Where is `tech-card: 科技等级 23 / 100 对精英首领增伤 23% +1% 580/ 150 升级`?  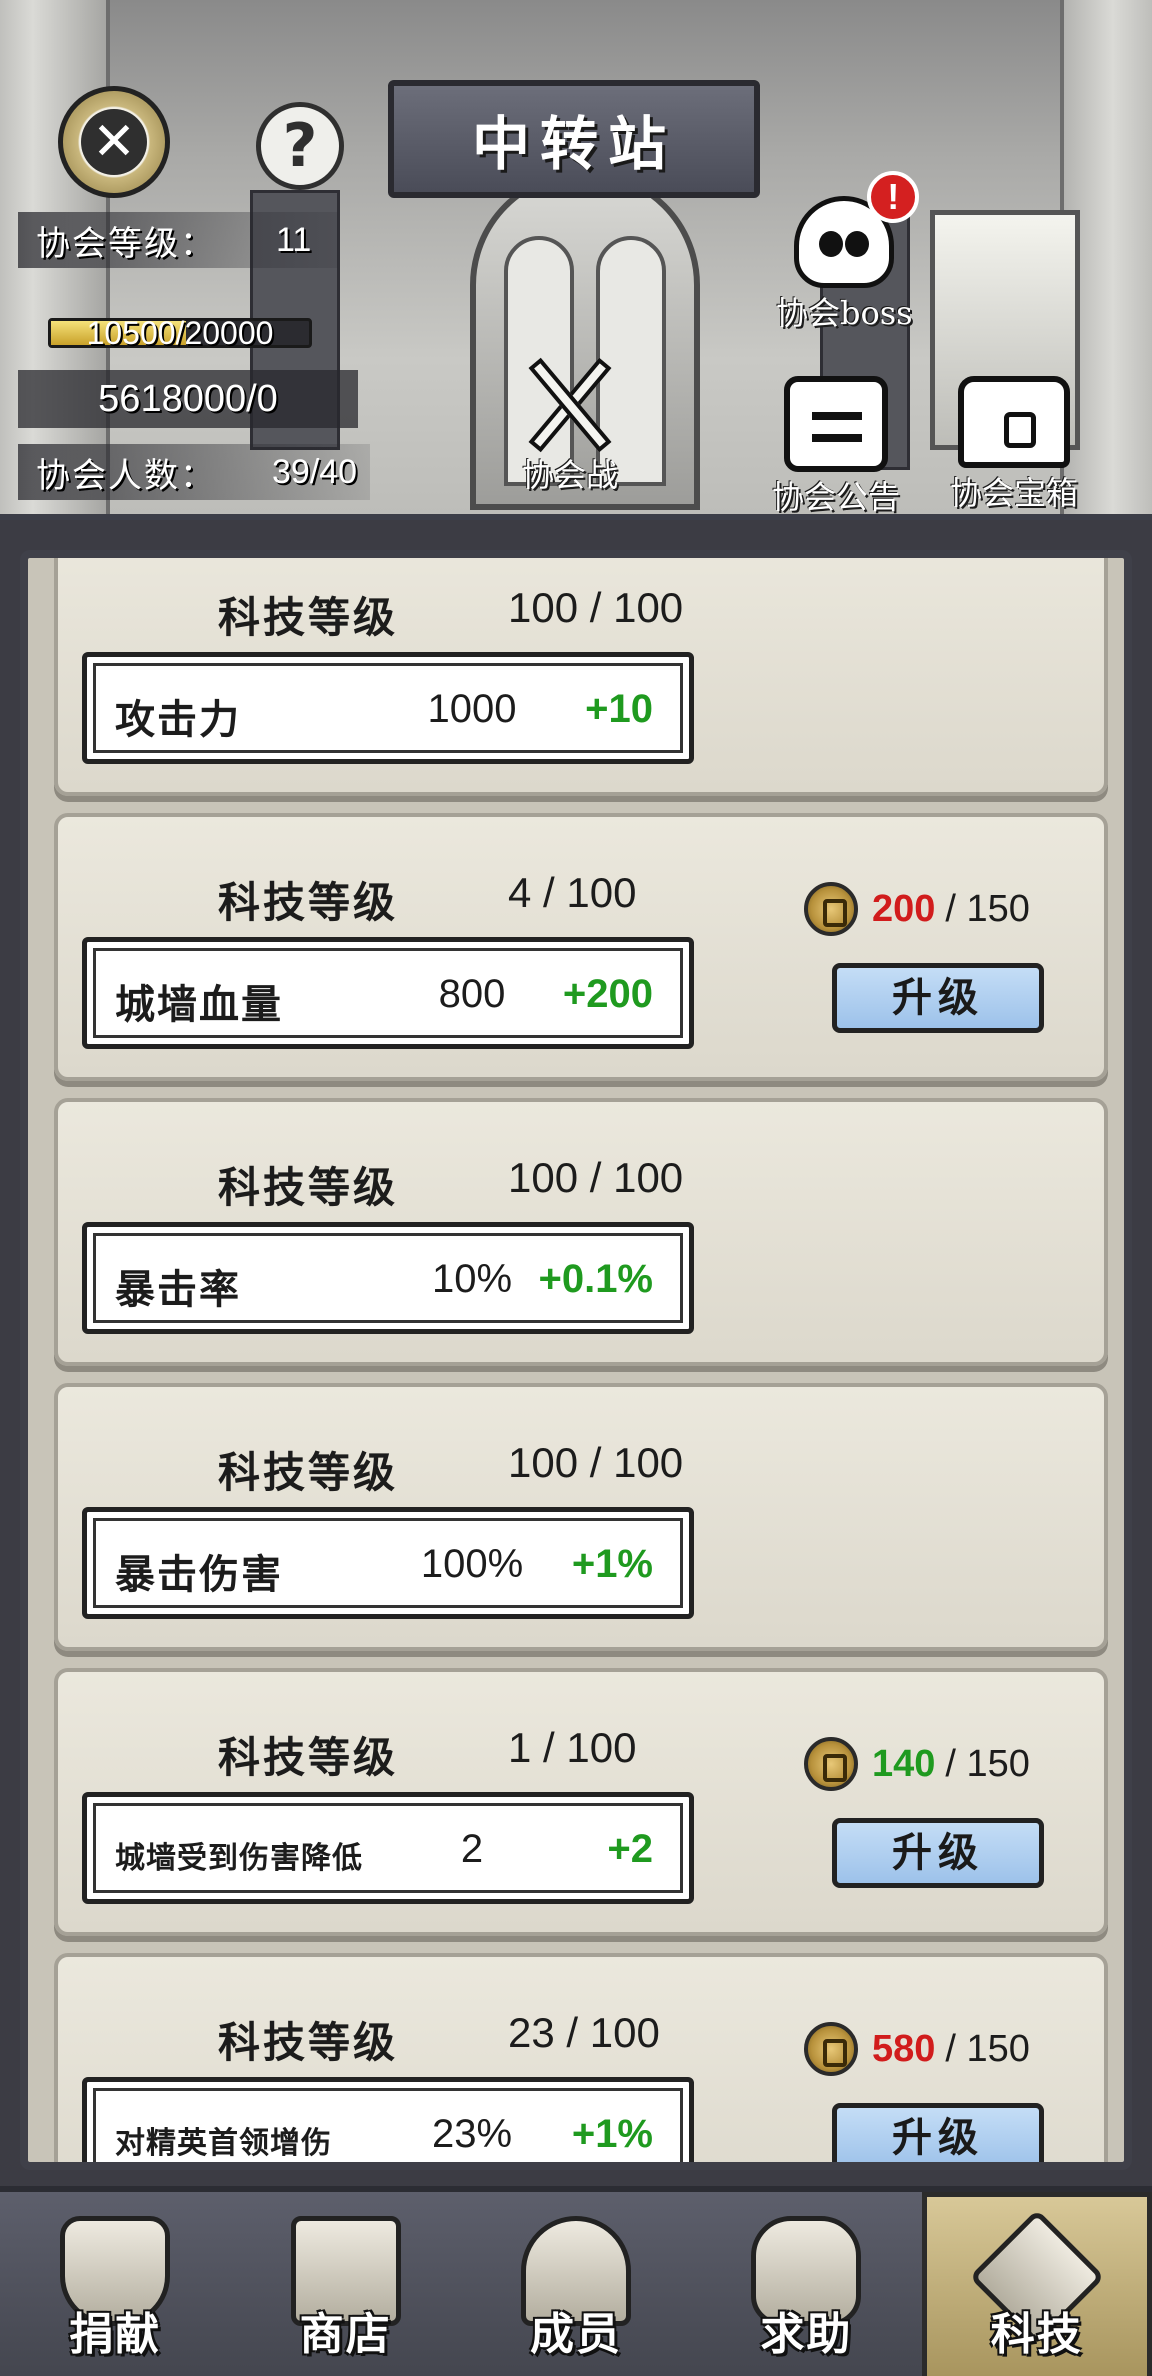 tech-card: 科技等级 23 / 100 对精英首领增伤 23% +1% 580/ 150 升级 is located at coordinates (581, 2057).